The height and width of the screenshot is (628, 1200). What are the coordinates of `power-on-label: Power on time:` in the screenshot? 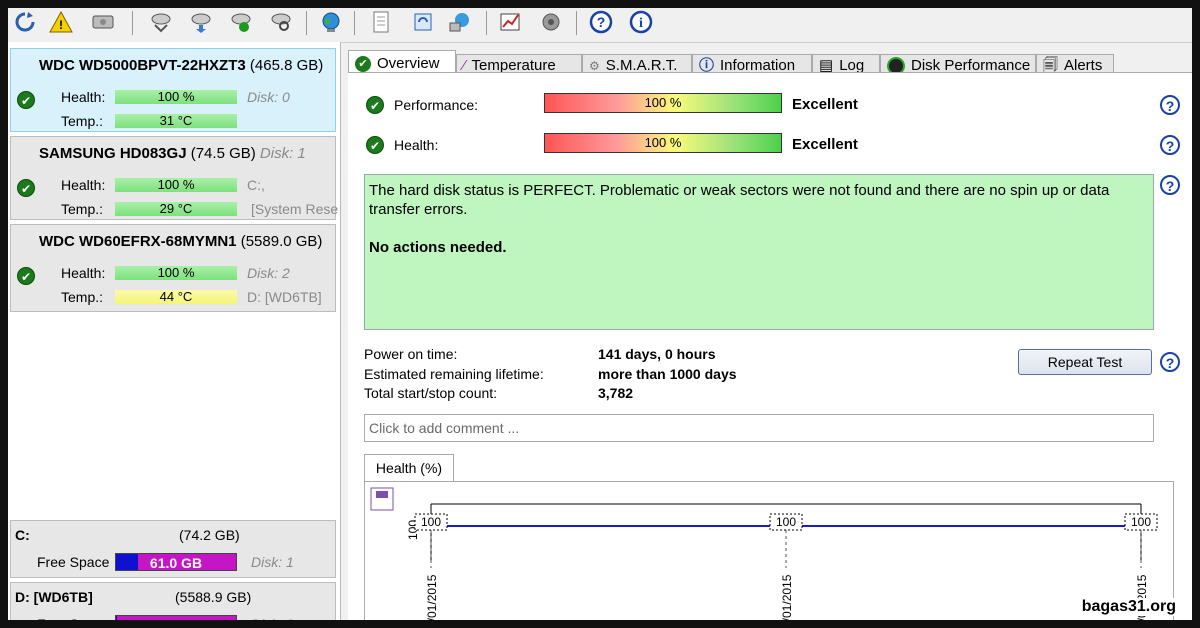 It's located at (411, 354).